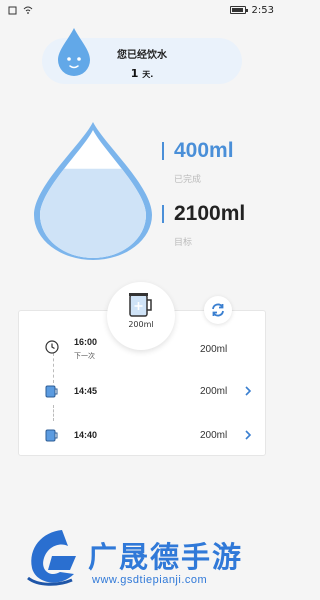  What do you see at coordinates (134, 73) in the screenshot?
I see `streak-days: 1` at bounding box center [134, 73].